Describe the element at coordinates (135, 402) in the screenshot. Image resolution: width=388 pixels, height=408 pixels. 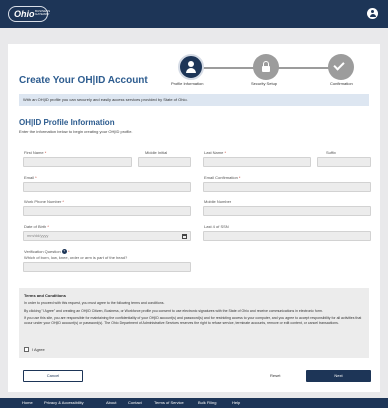
I see `footer-link-contact: Contact` at that location.